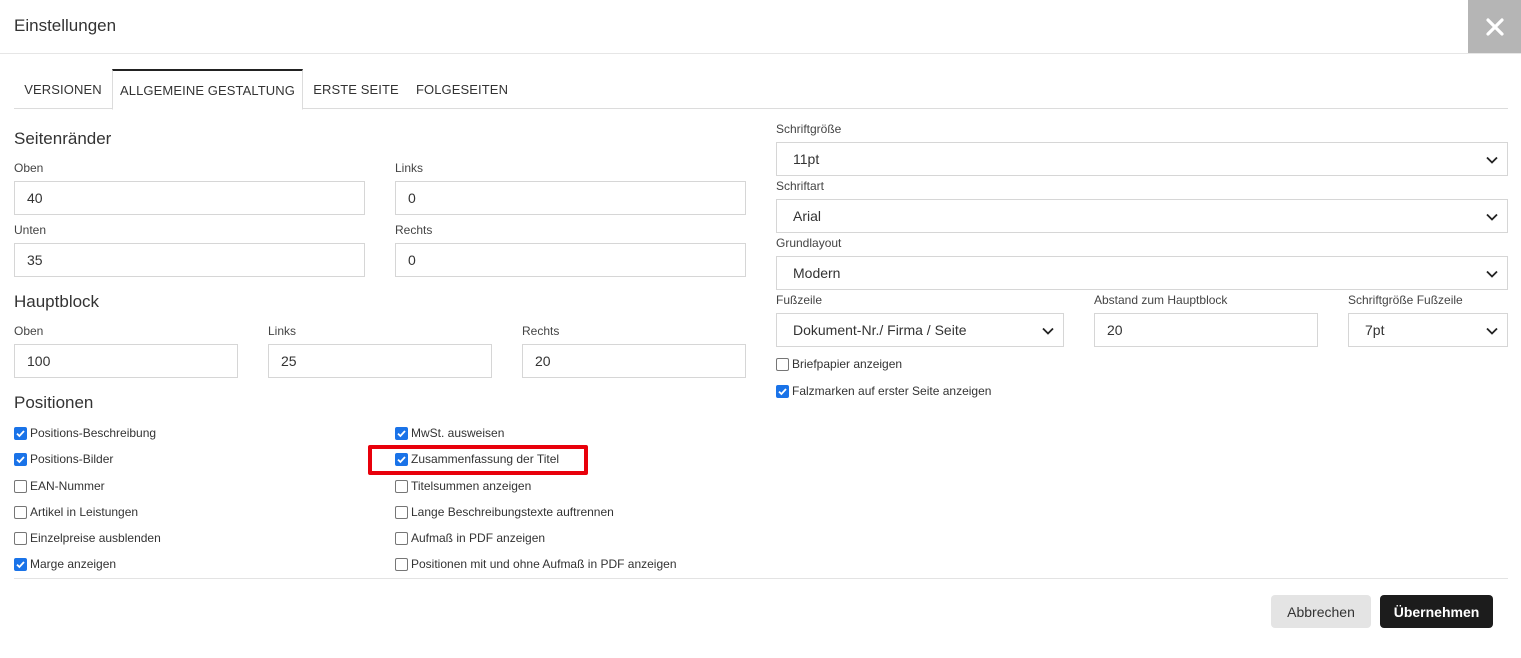 This screenshot has width=1521, height=658. I want to click on label-hauptblock-oben: Oben, so click(29, 331).